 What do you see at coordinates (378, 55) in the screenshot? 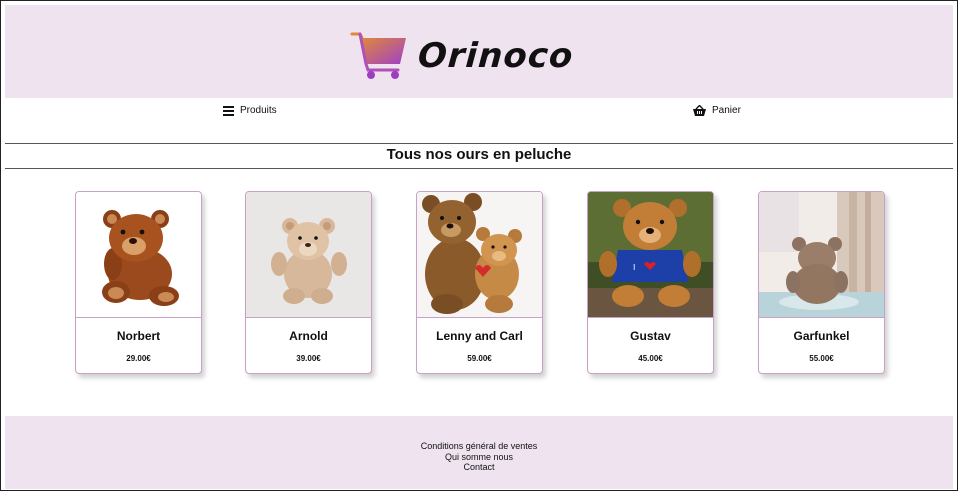
I see `shopping-cart-logo-icon` at bounding box center [378, 55].